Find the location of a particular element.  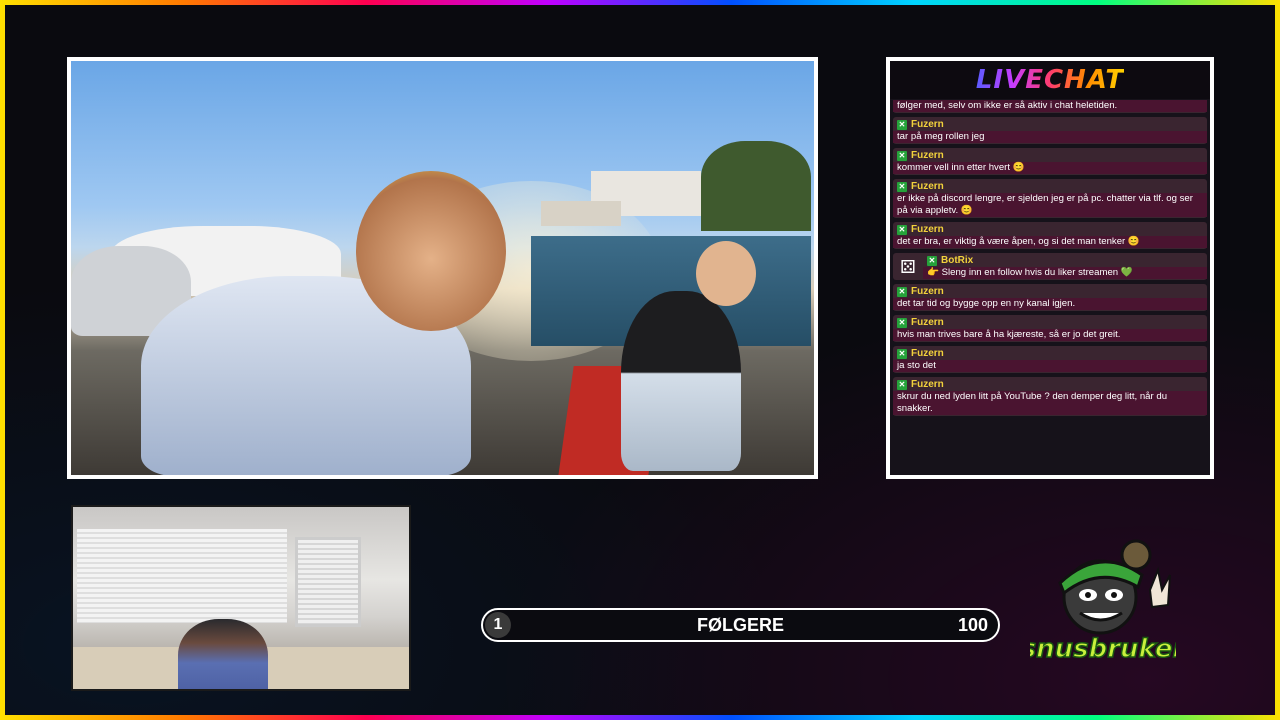

chat-message-text: ja sto det is located at coordinates (1050, 366).